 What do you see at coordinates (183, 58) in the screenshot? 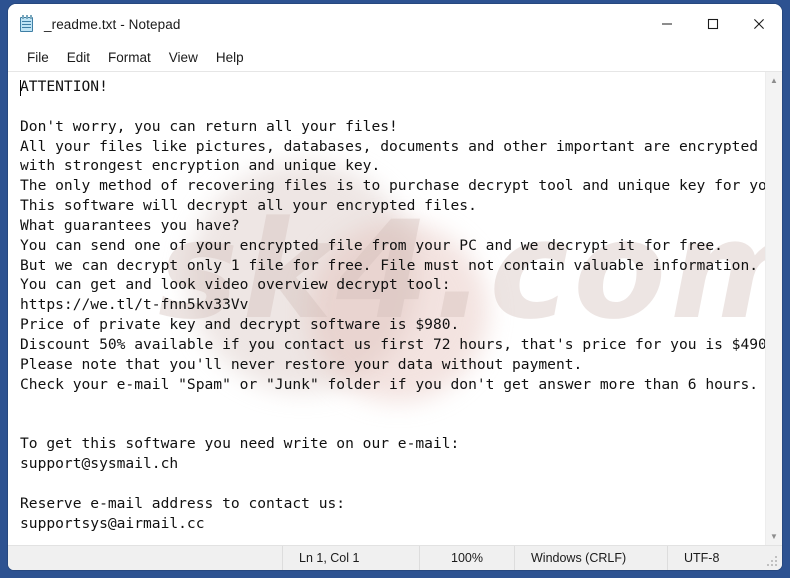
I see `menu-item-view: View` at bounding box center [183, 58].